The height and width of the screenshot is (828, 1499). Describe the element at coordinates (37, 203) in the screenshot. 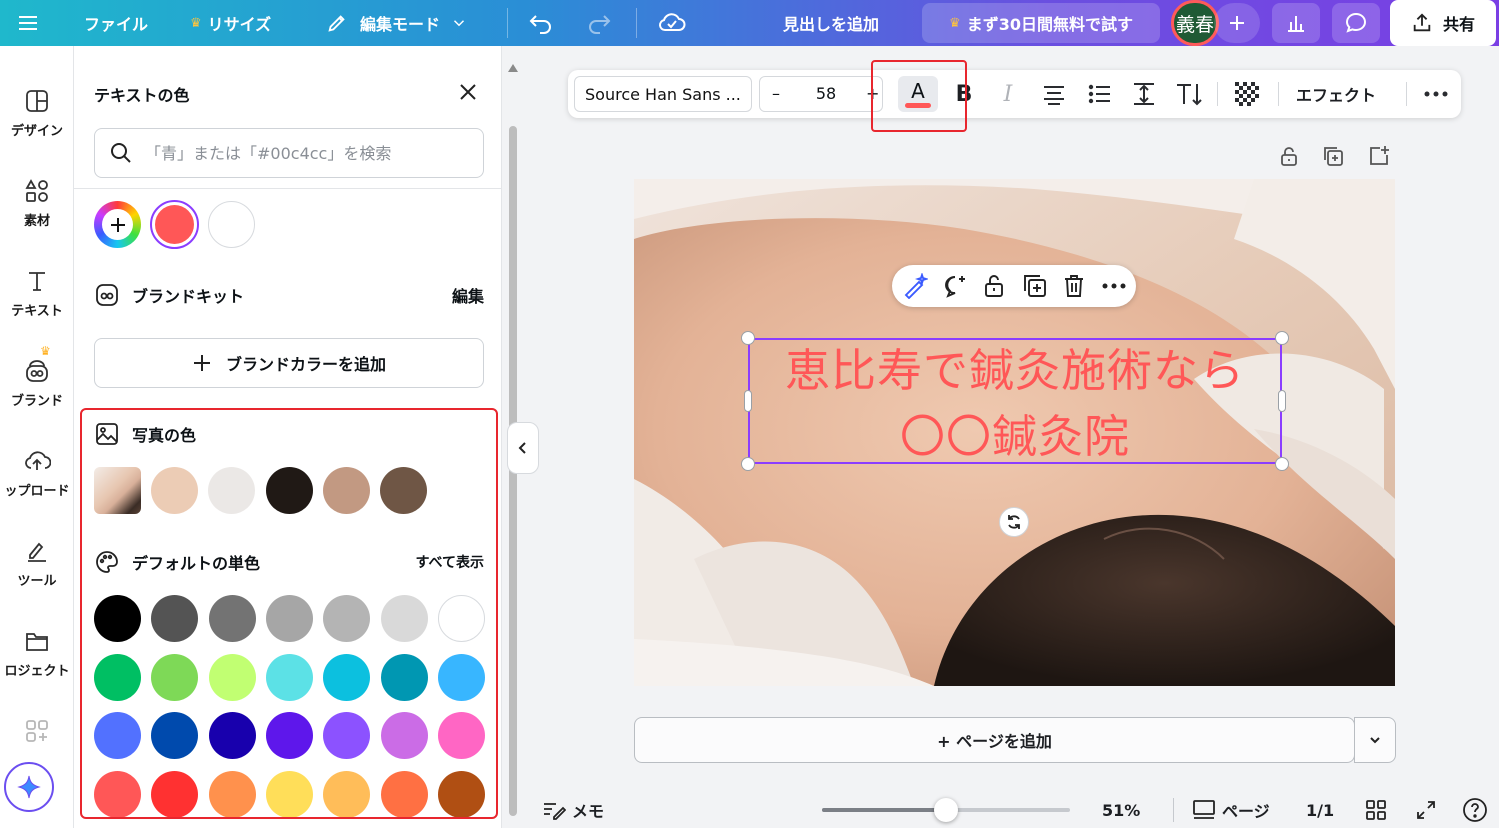

I see `rail-item-elements: 素材` at that location.